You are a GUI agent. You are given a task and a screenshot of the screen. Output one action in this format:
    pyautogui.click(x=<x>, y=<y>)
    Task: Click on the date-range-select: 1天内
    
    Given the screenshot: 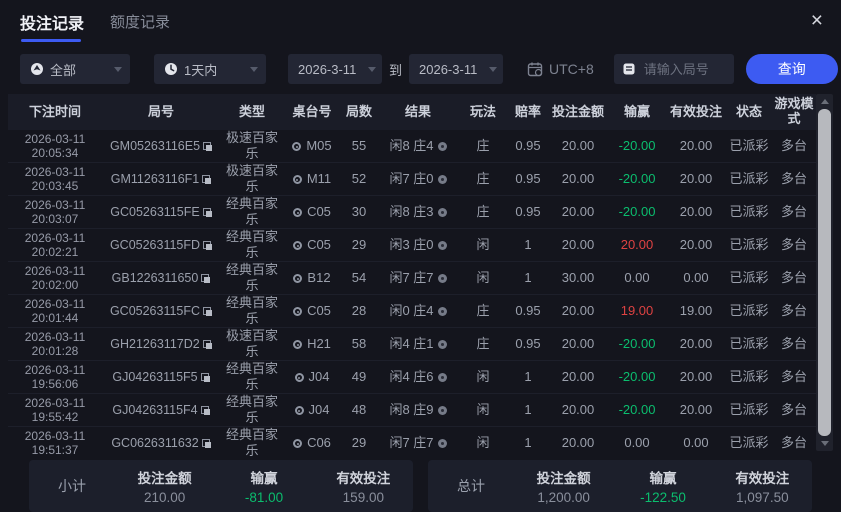 What is the action you would take?
    pyautogui.click(x=210, y=69)
    